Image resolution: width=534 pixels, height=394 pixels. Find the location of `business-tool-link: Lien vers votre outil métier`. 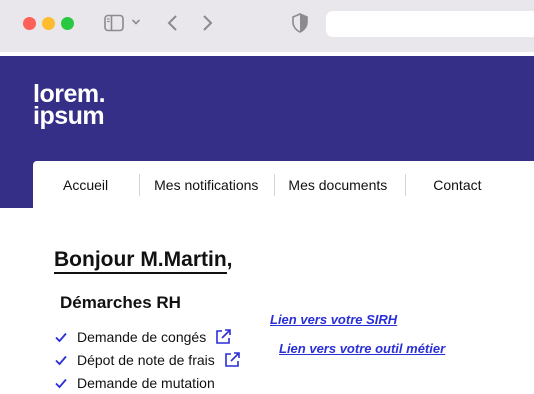

business-tool-link: Lien vers votre outil métier is located at coordinates (362, 348).